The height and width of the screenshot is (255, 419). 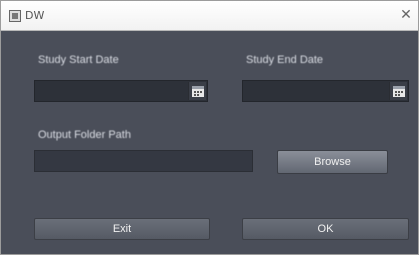 What do you see at coordinates (143, 161) in the screenshot?
I see `output-folder-input` at bounding box center [143, 161].